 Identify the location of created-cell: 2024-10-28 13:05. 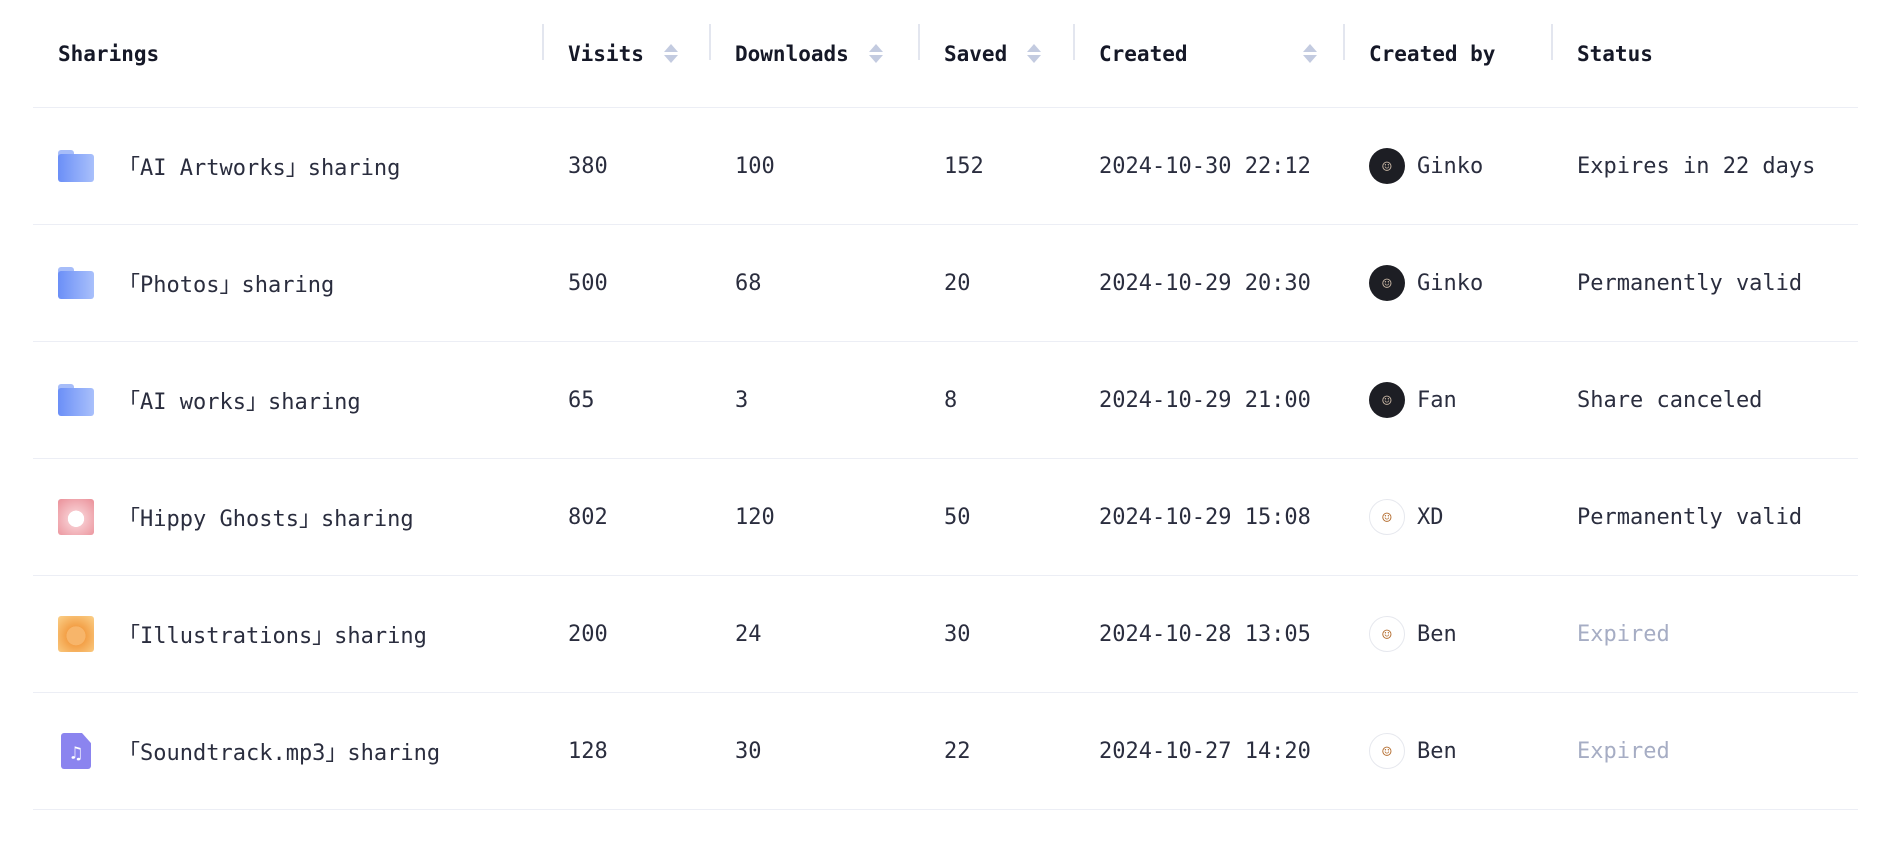
(1208, 634).